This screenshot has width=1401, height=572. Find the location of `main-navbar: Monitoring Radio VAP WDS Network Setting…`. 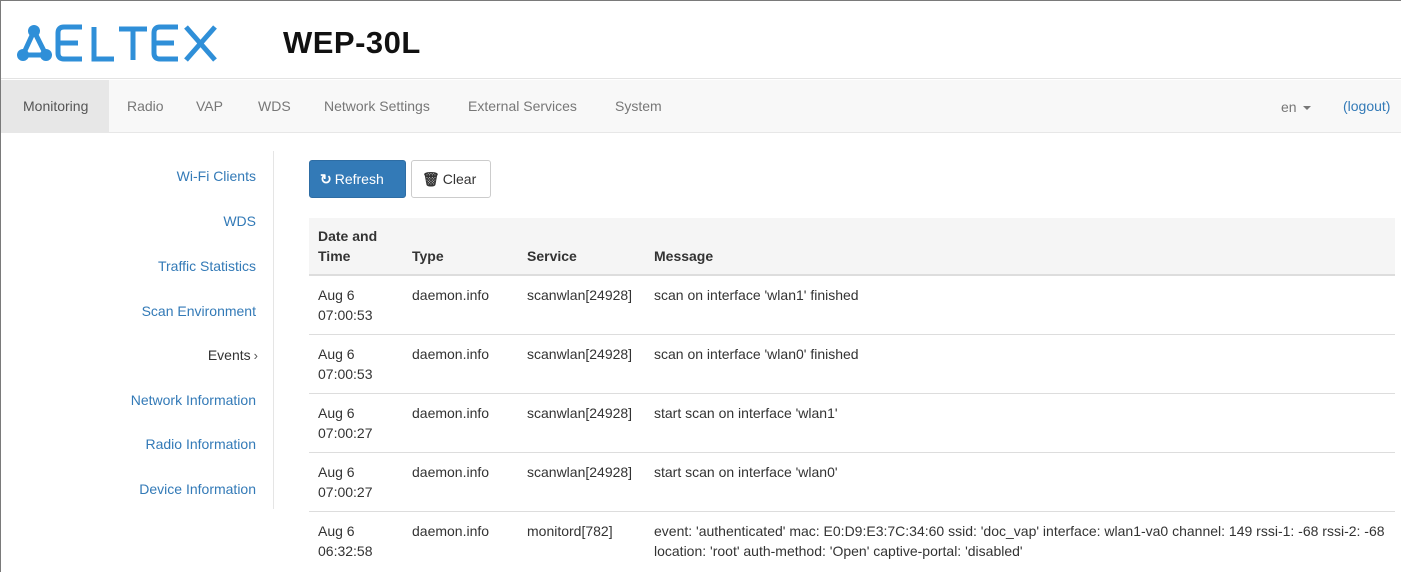

main-navbar: Monitoring Radio VAP WDS Network Setting… is located at coordinates (701, 106).